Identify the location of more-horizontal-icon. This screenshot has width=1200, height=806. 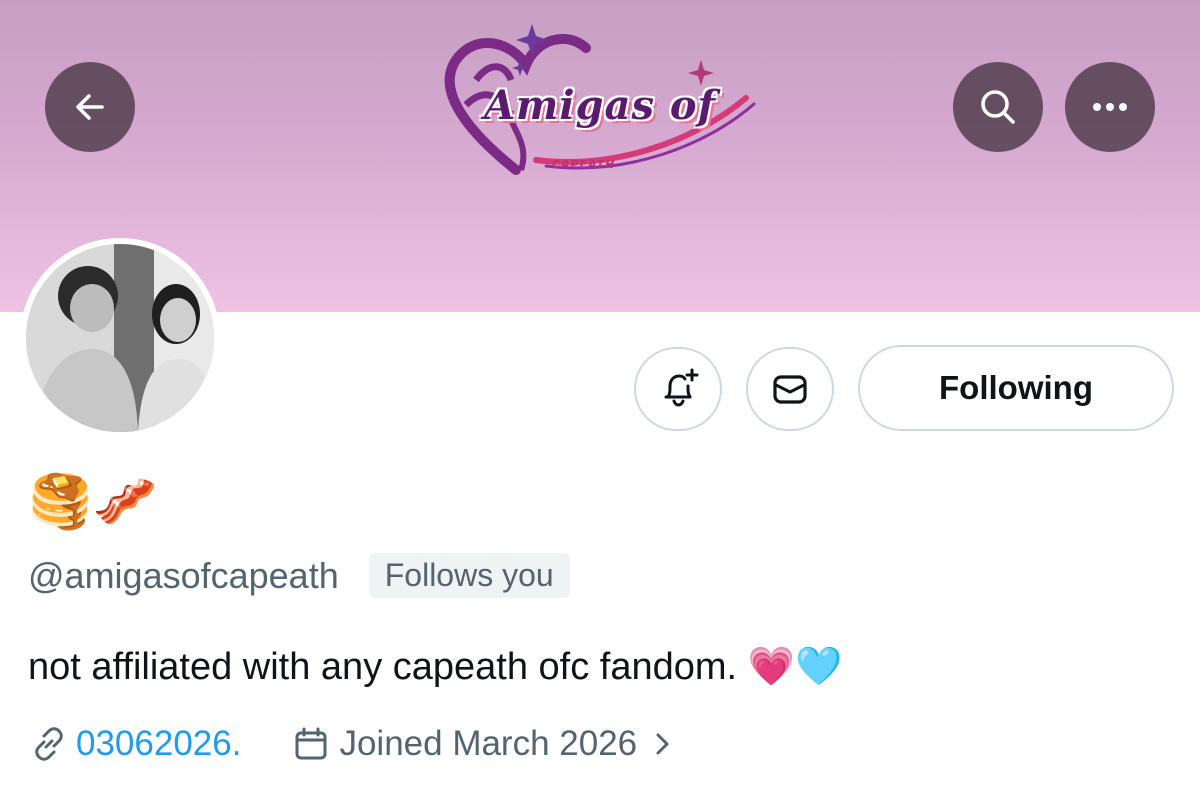
(1110, 107).